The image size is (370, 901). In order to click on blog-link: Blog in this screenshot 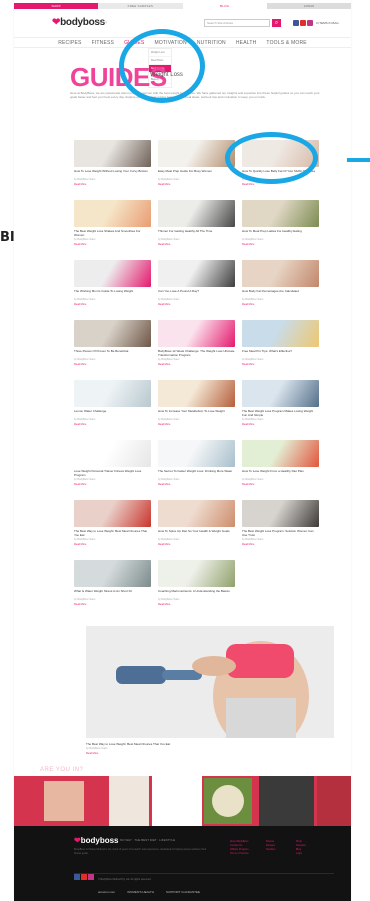, I will do `click(224, 6)`.